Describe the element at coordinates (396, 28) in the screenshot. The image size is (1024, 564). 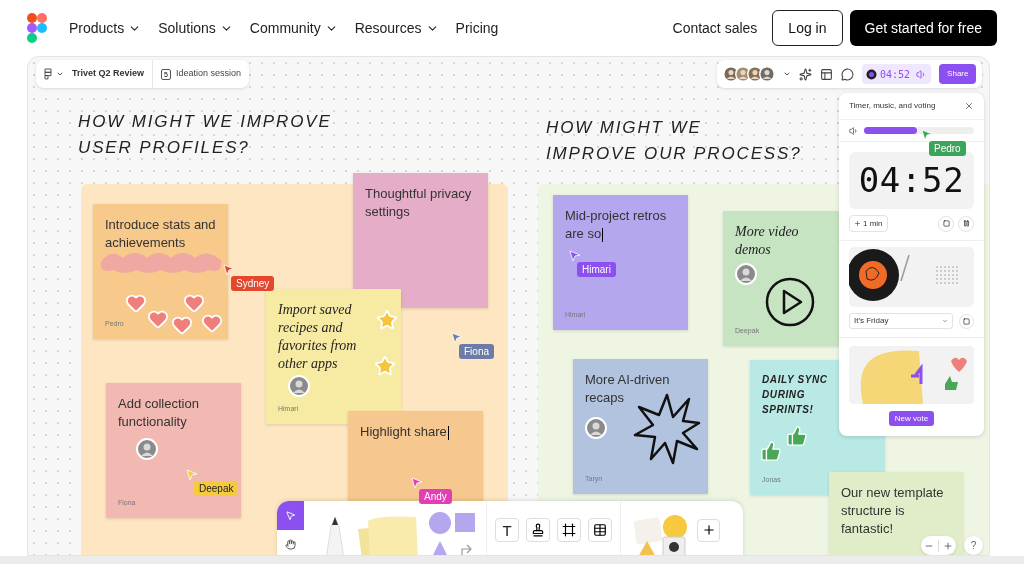
I see `nav-link: Resources` at that location.